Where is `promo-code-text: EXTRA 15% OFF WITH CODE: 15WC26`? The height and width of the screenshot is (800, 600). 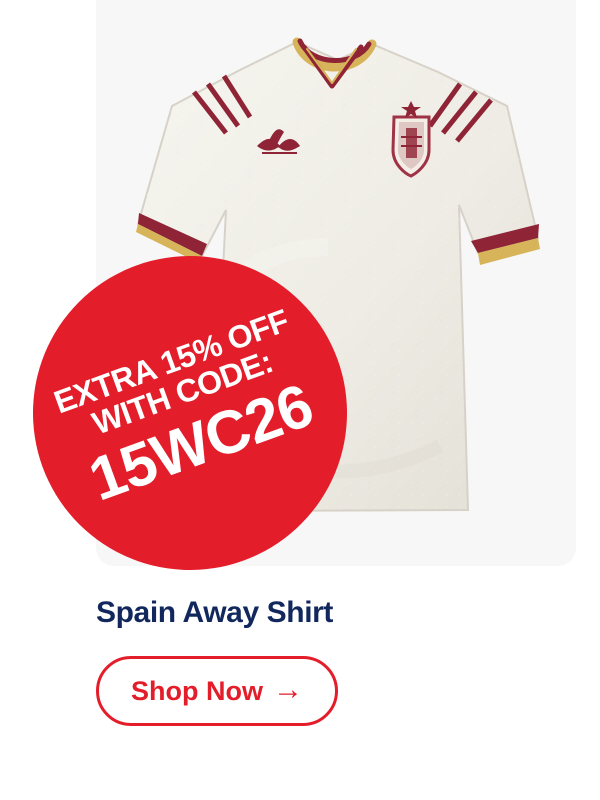 promo-code-text: EXTRA 15% OFF WITH CODE: 15WC26 is located at coordinates (188, 408).